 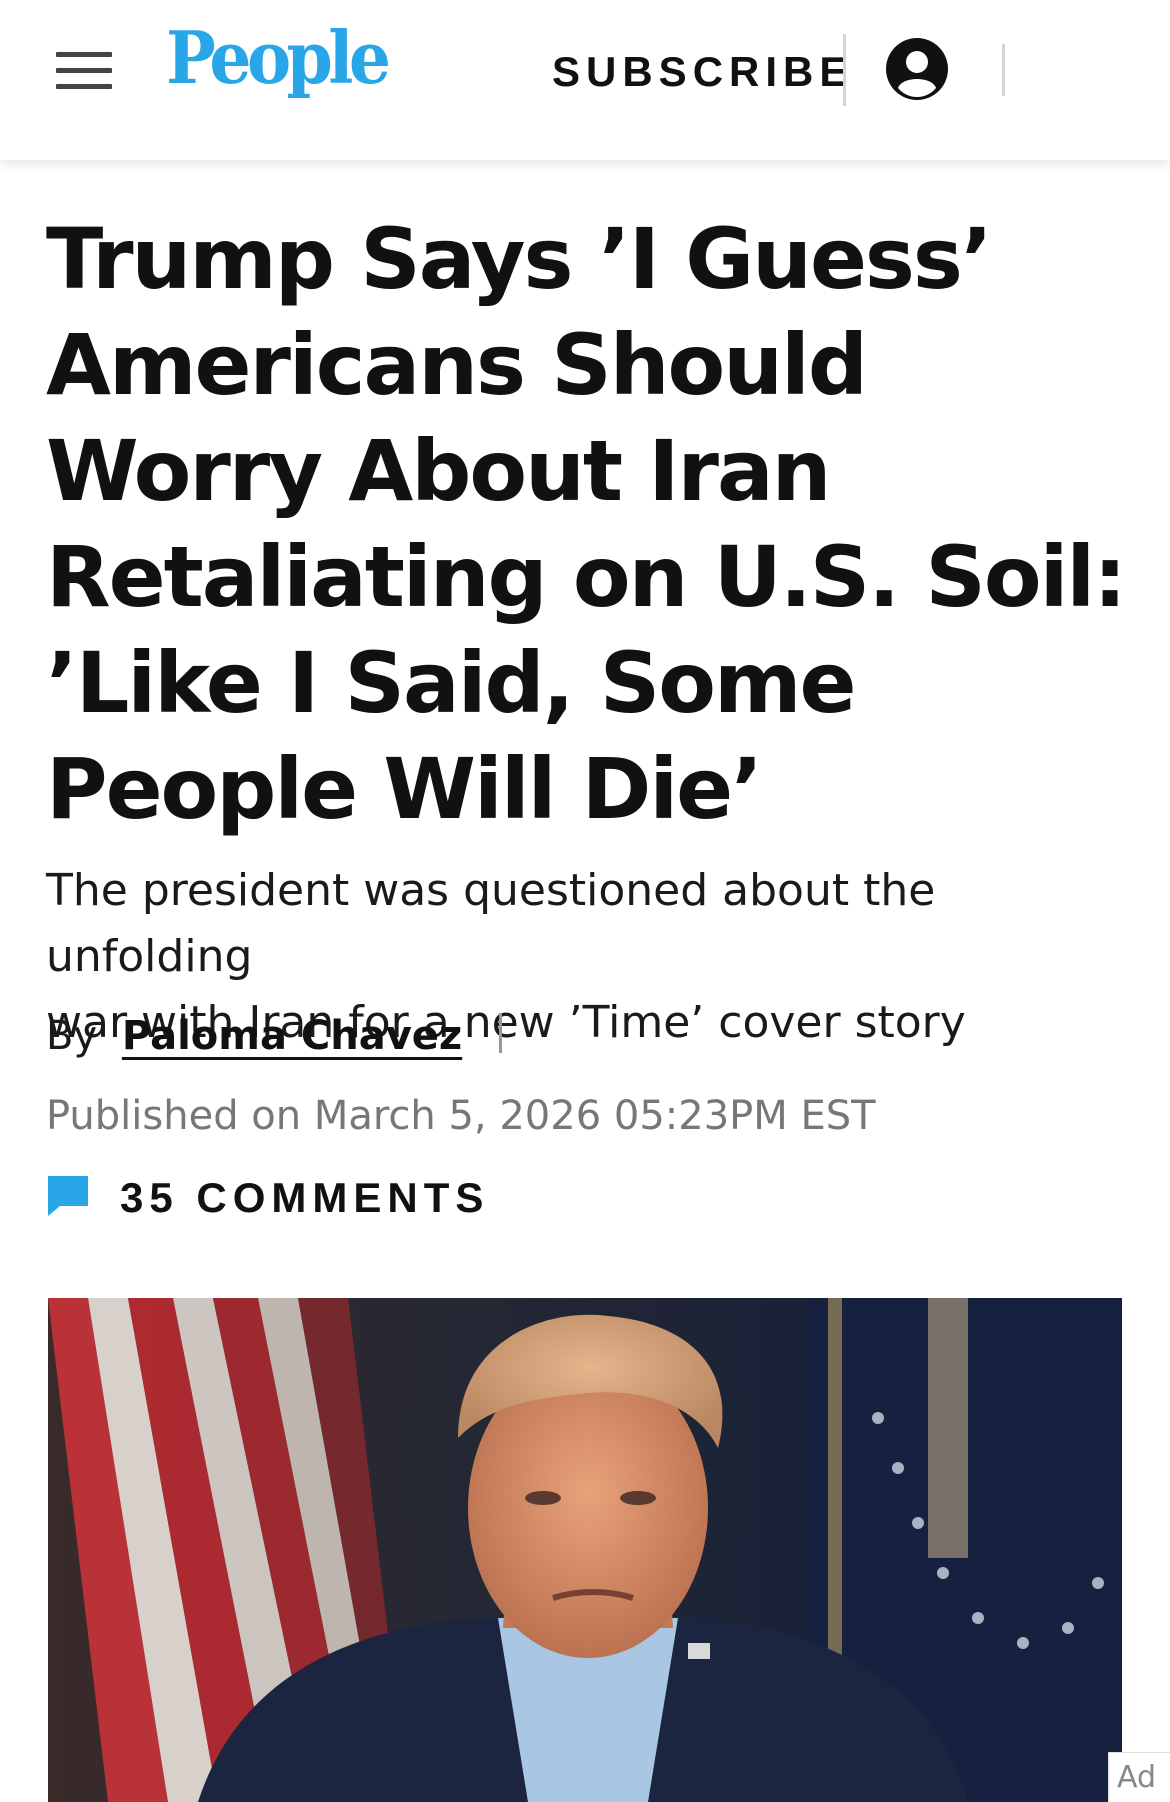 What do you see at coordinates (1139, 1777) in the screenshot?
I see `ad-label: Ad` at bounding box center [1139, 1777].